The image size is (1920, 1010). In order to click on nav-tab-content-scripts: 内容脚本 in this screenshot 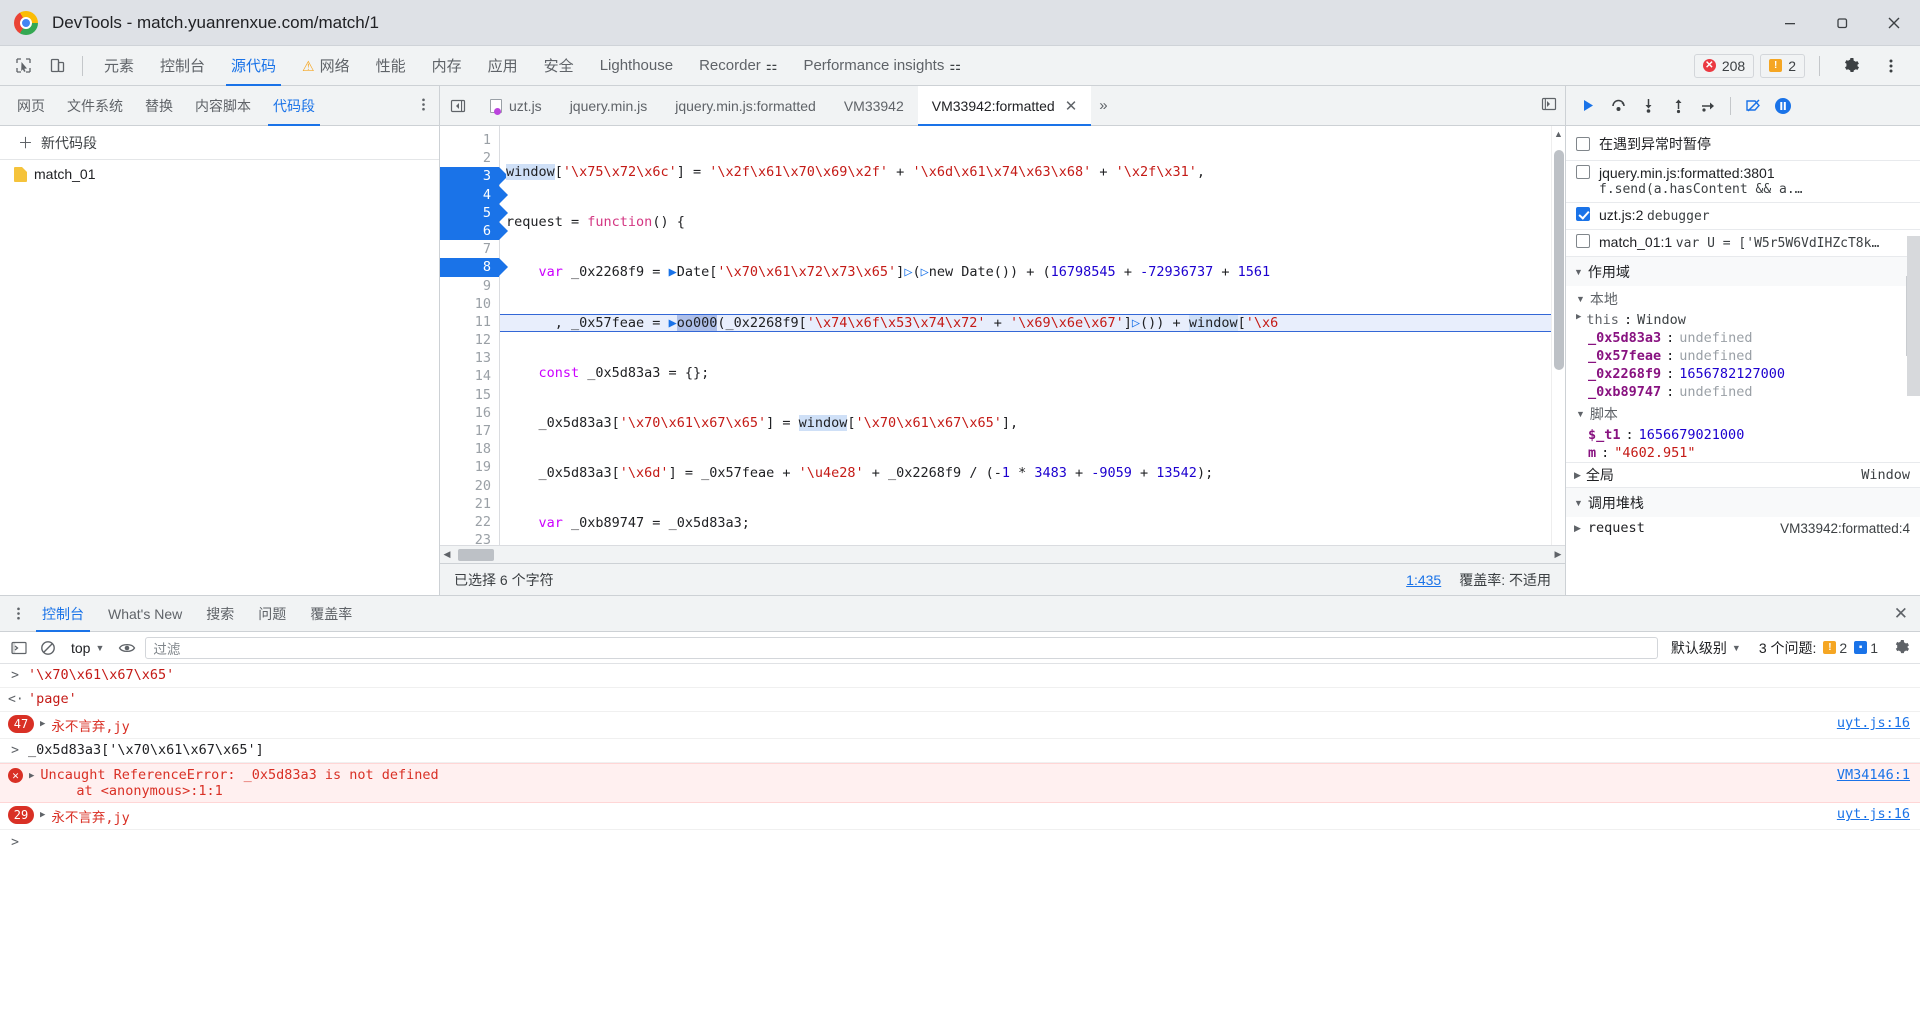, I will do `click(223, 106)`.